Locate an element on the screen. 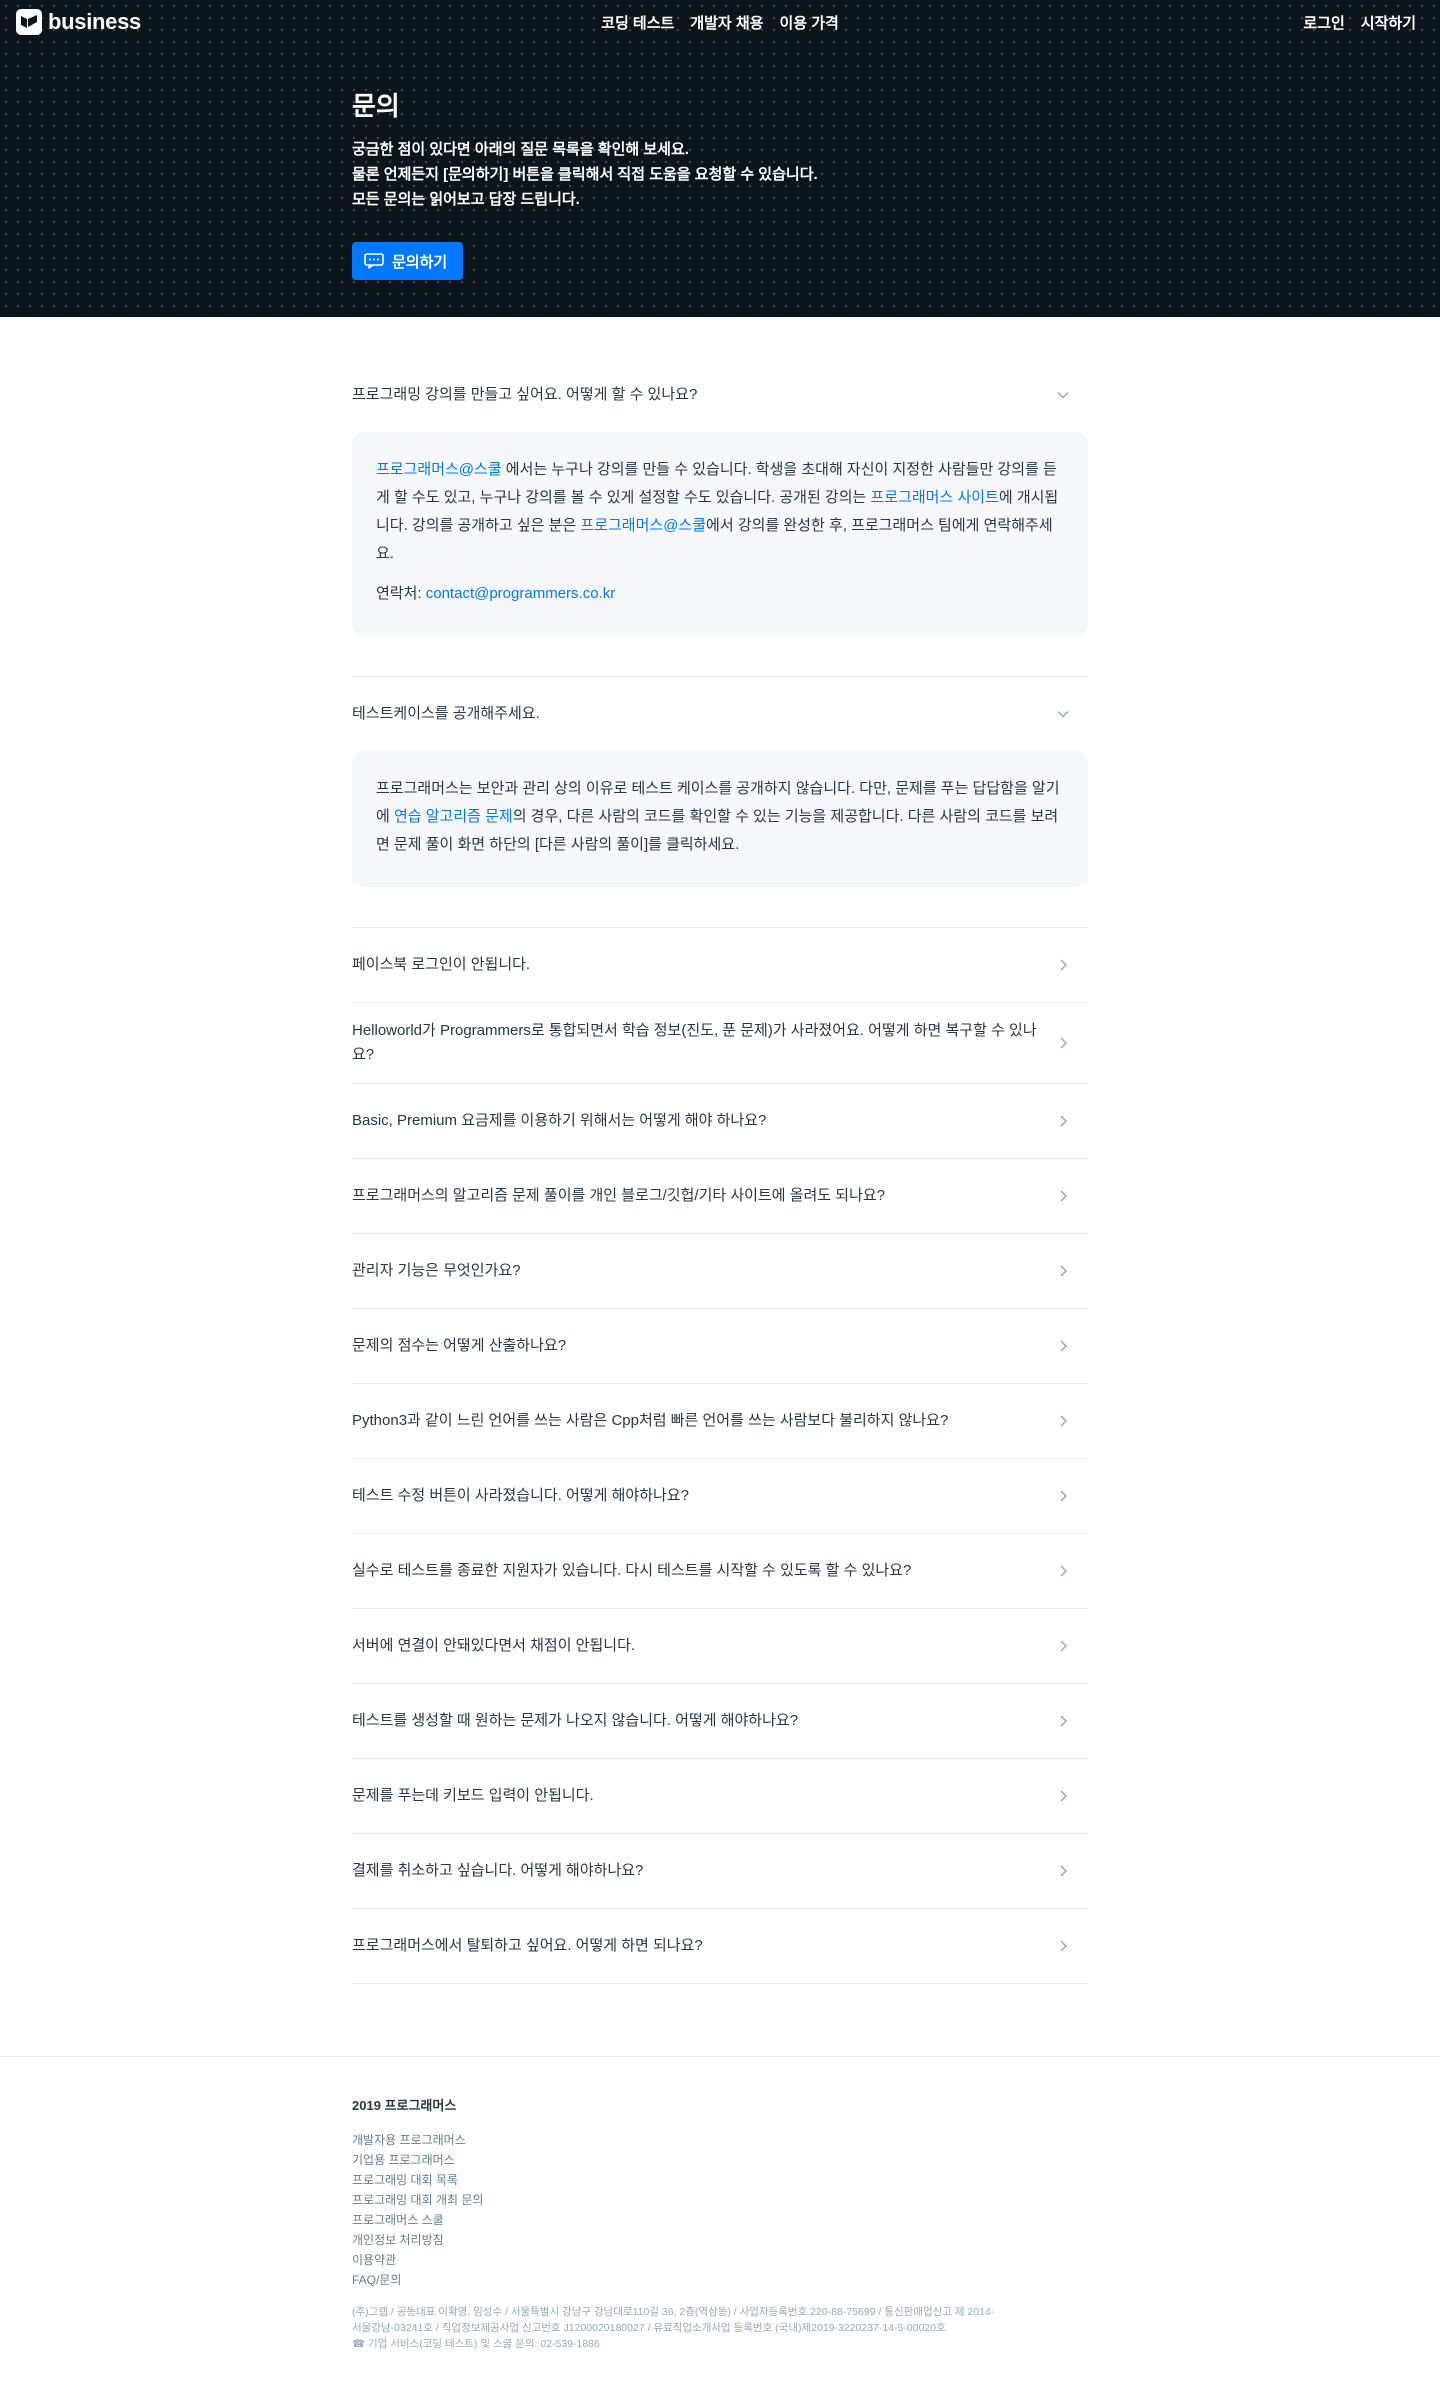 The width and height of the screenshot is (1440, 2395). inquiry-button: 문의하기 is located at coordinates (408, 261).